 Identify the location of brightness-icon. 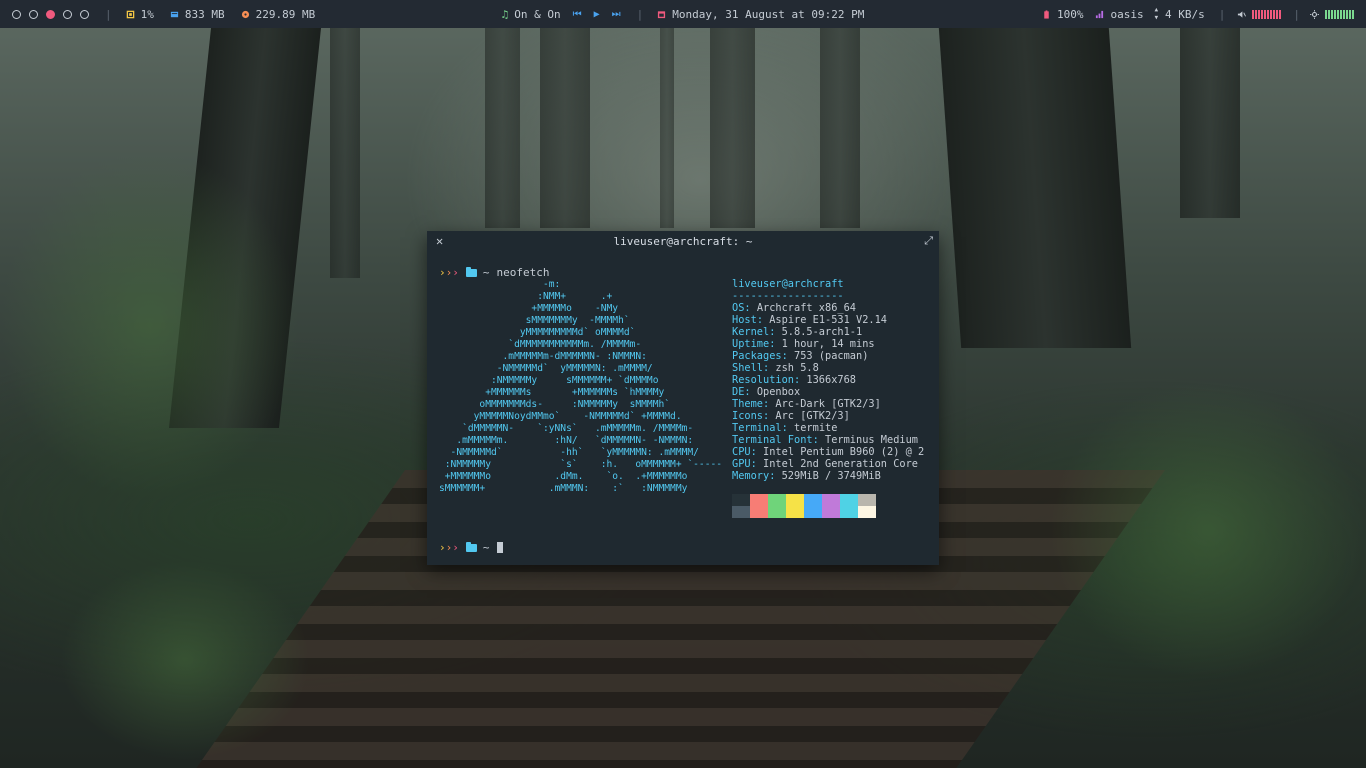
(1314, 14).